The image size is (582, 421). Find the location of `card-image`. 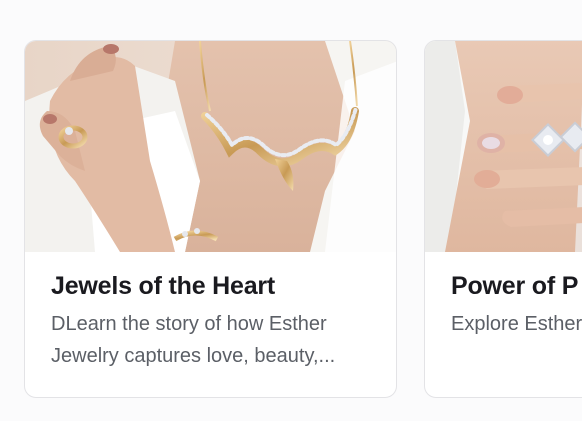

card-image is located at coordinates (503, 146).